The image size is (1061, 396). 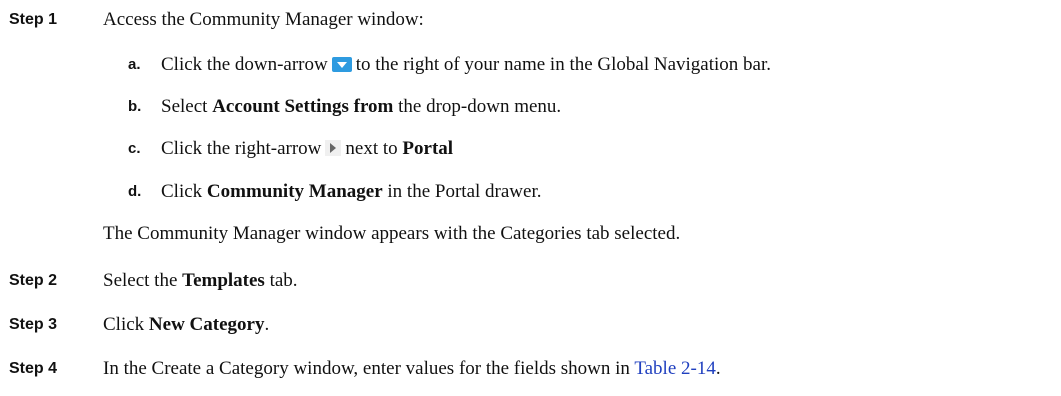 I want to click on step-3-label: Step 3, so click(x=33, y=324).